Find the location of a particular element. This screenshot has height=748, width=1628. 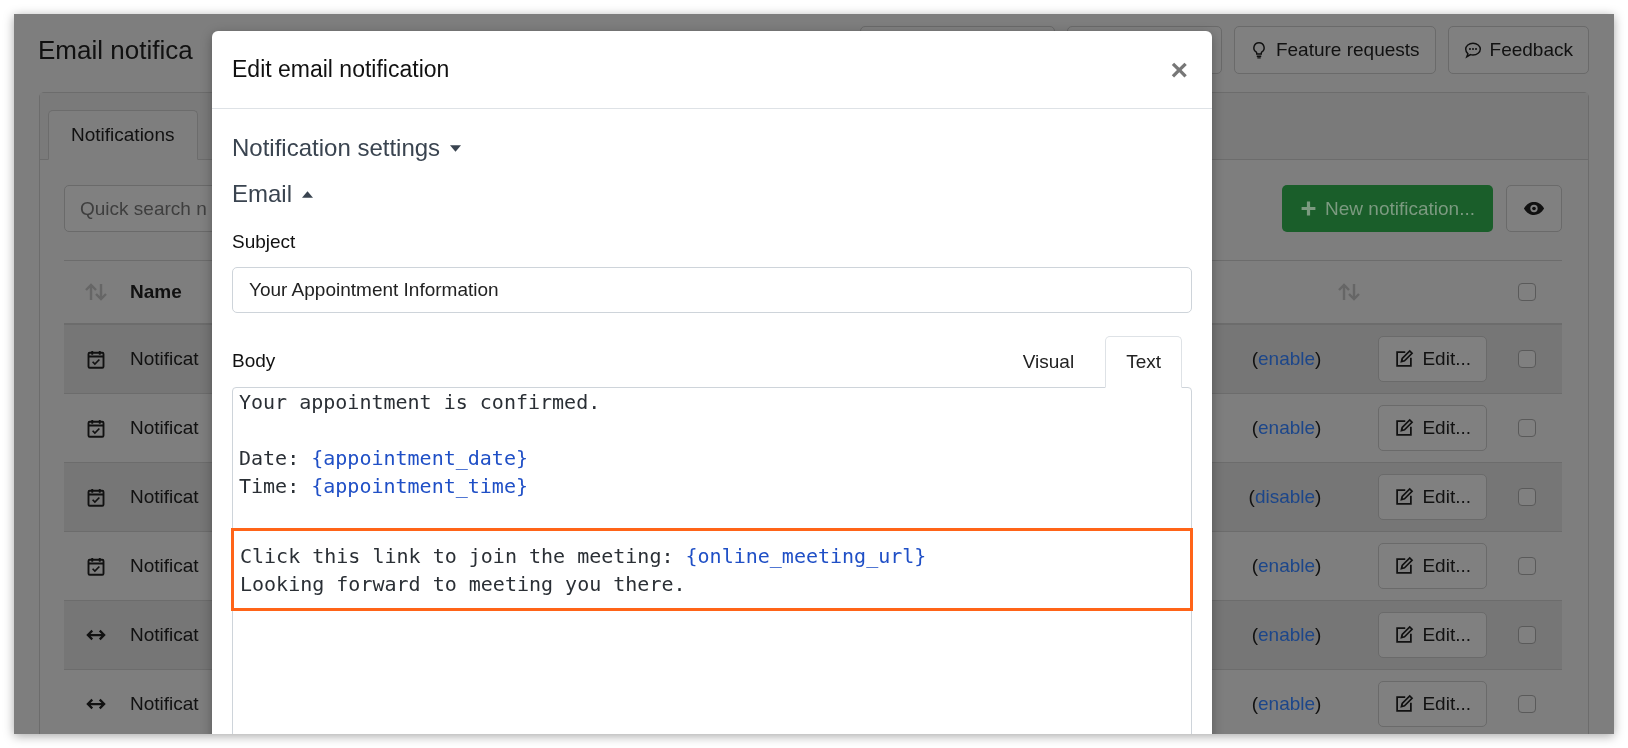

column-header: Name is located at coordinates (156, 292).